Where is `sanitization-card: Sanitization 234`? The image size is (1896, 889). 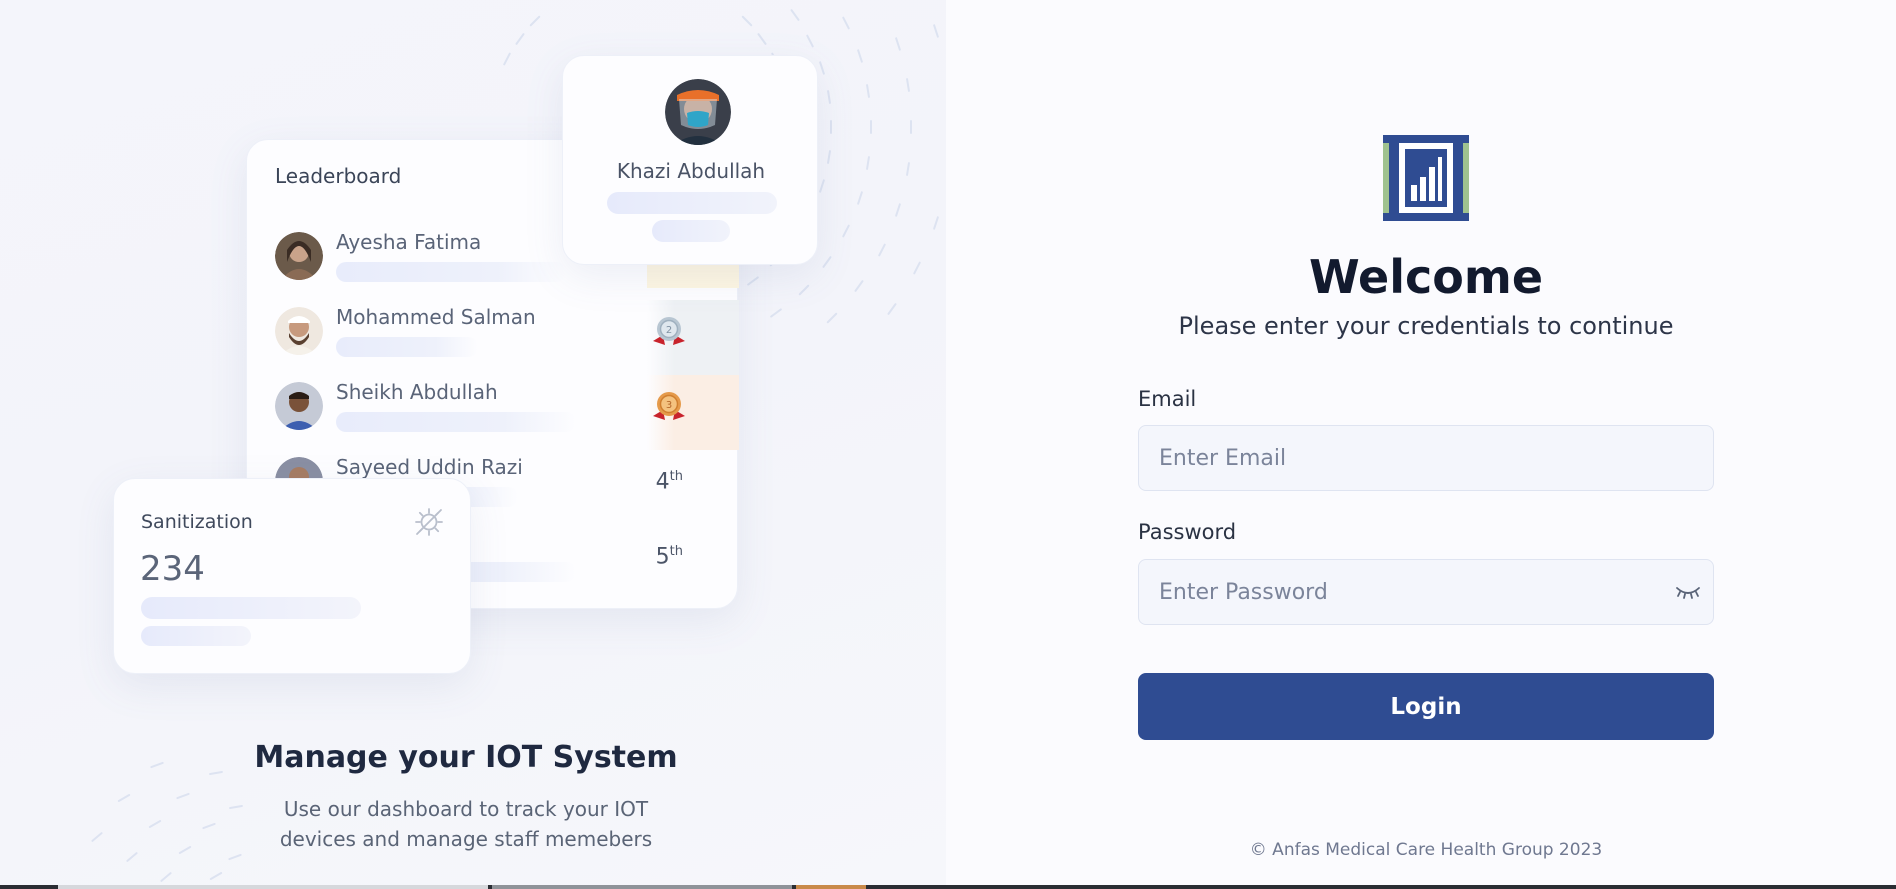
sanitization-card: Sanitization 234 is located at coordinates (292, 576).